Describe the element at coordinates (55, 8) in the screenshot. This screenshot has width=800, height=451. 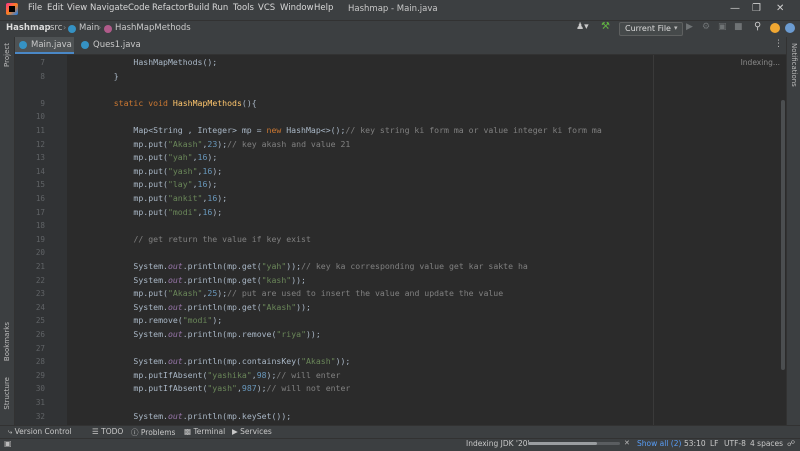
I see `menu-edit: Edit` at that location.